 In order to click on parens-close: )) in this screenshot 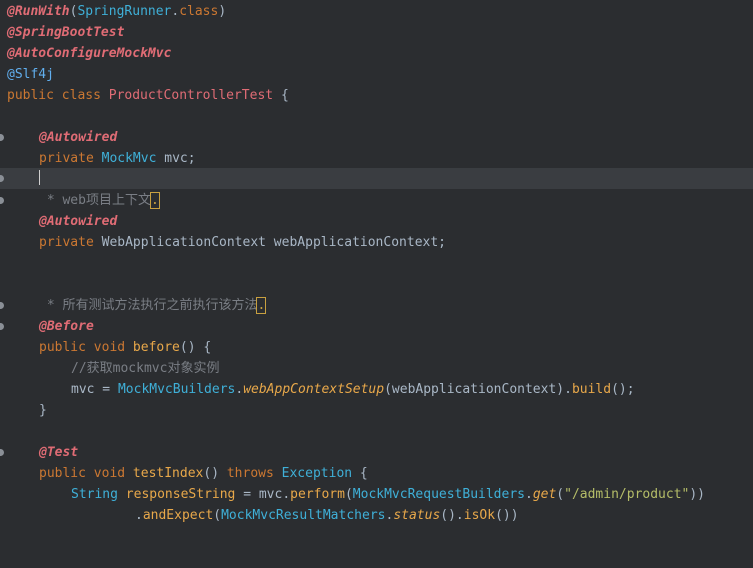, I will do `click(697, 494)`.